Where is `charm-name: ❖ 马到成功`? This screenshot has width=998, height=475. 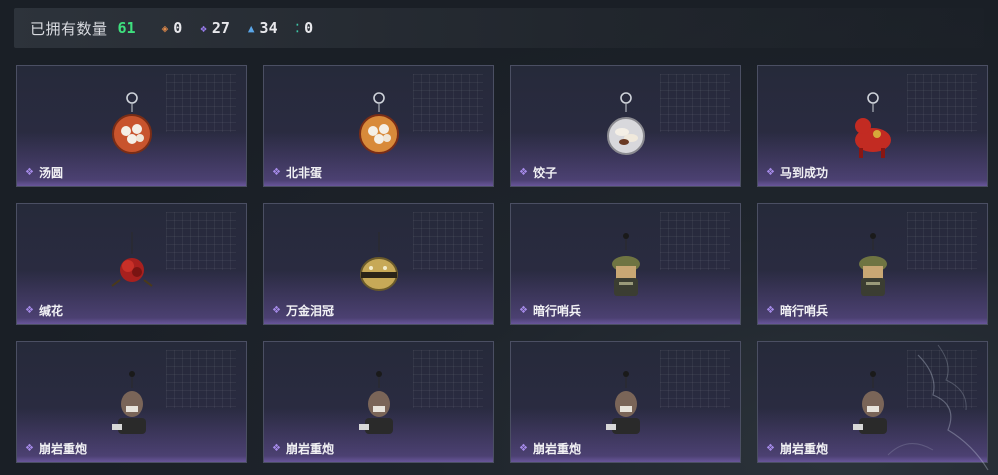 charm-name: ❖ 马到成功 is located at coordinates (797, 172).